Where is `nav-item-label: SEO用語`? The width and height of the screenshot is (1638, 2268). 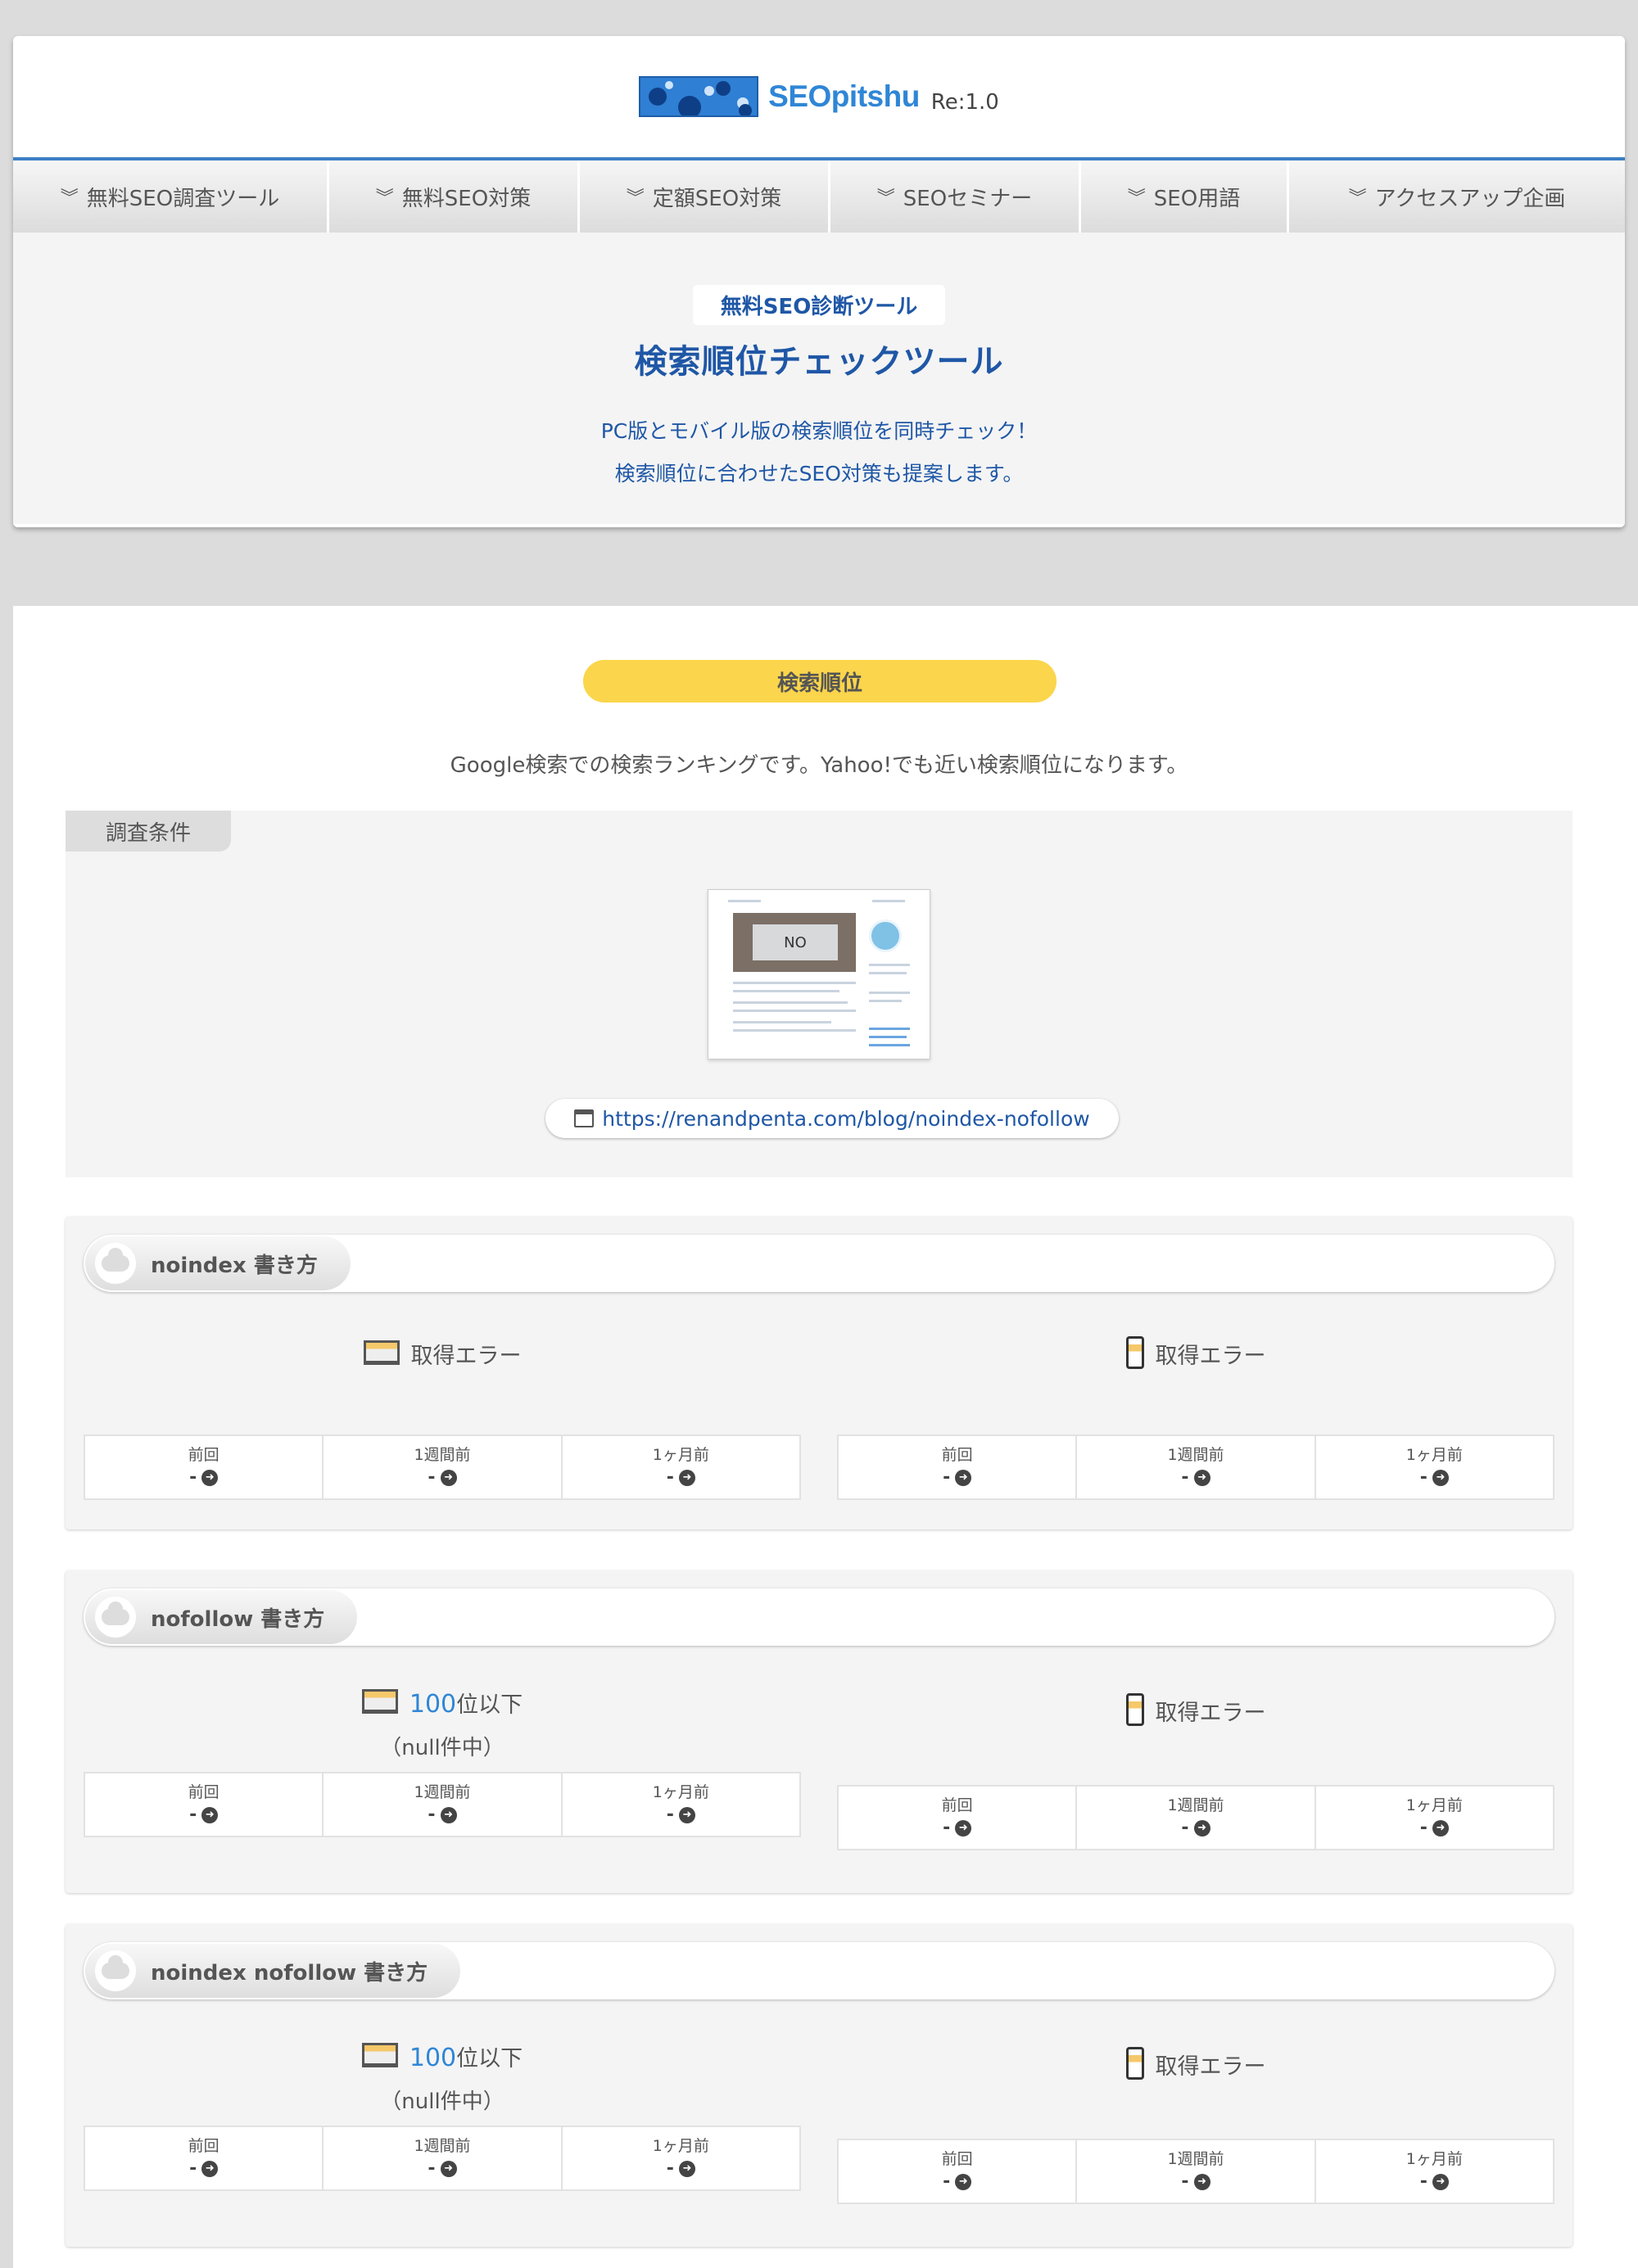 nav-item-label: SEO用語 is located at coordinates (1197, 198).